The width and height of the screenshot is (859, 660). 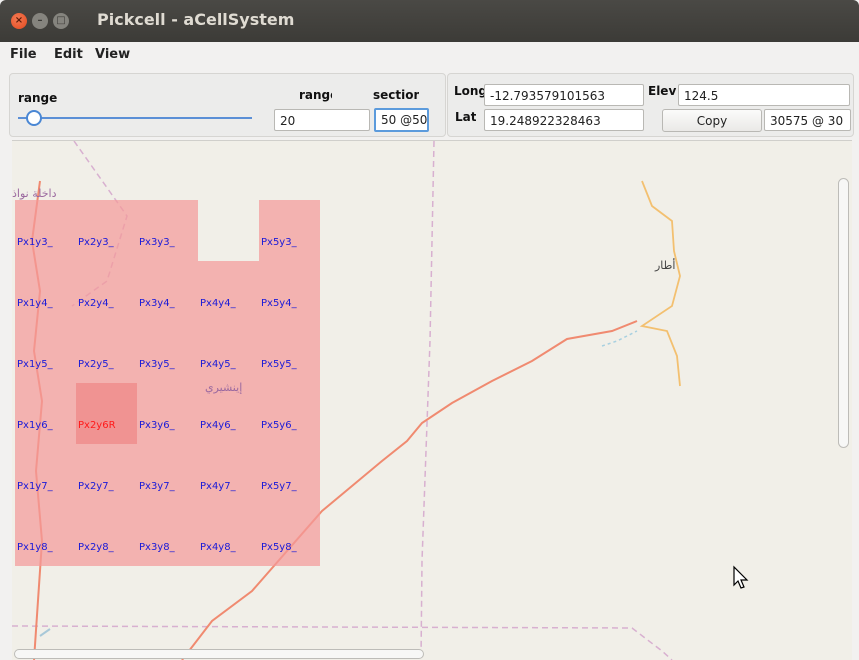 I want to click on lat-label: Lat, so click(x=466, y=117).